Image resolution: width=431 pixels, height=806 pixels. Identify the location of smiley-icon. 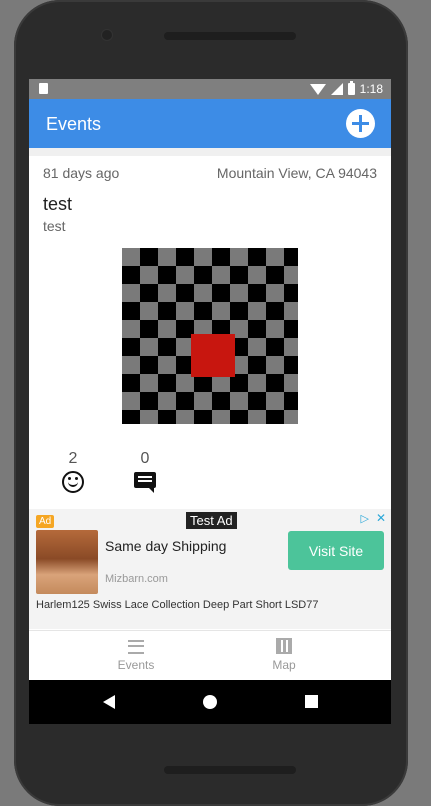
(73, 482).